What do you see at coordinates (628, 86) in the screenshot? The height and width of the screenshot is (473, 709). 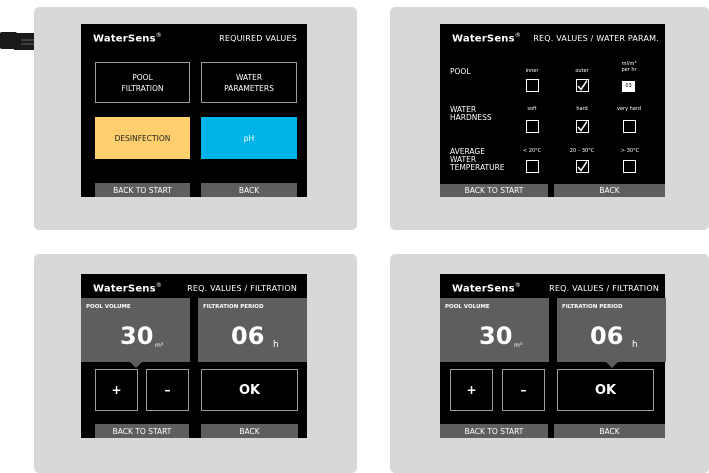 I see `pool-dosing-value: 03` at bounding box center [628, 86].